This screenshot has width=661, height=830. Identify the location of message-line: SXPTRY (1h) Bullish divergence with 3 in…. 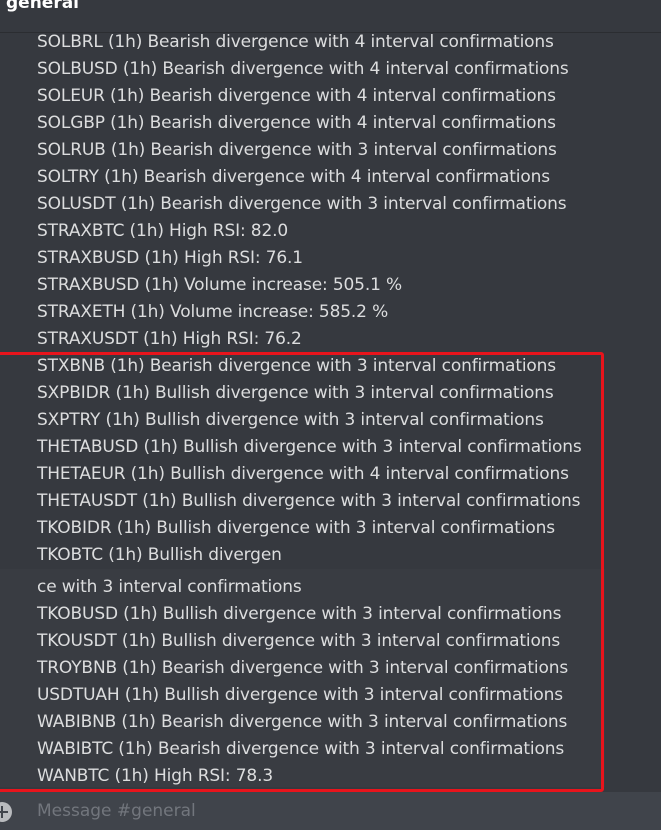
(290, 420).